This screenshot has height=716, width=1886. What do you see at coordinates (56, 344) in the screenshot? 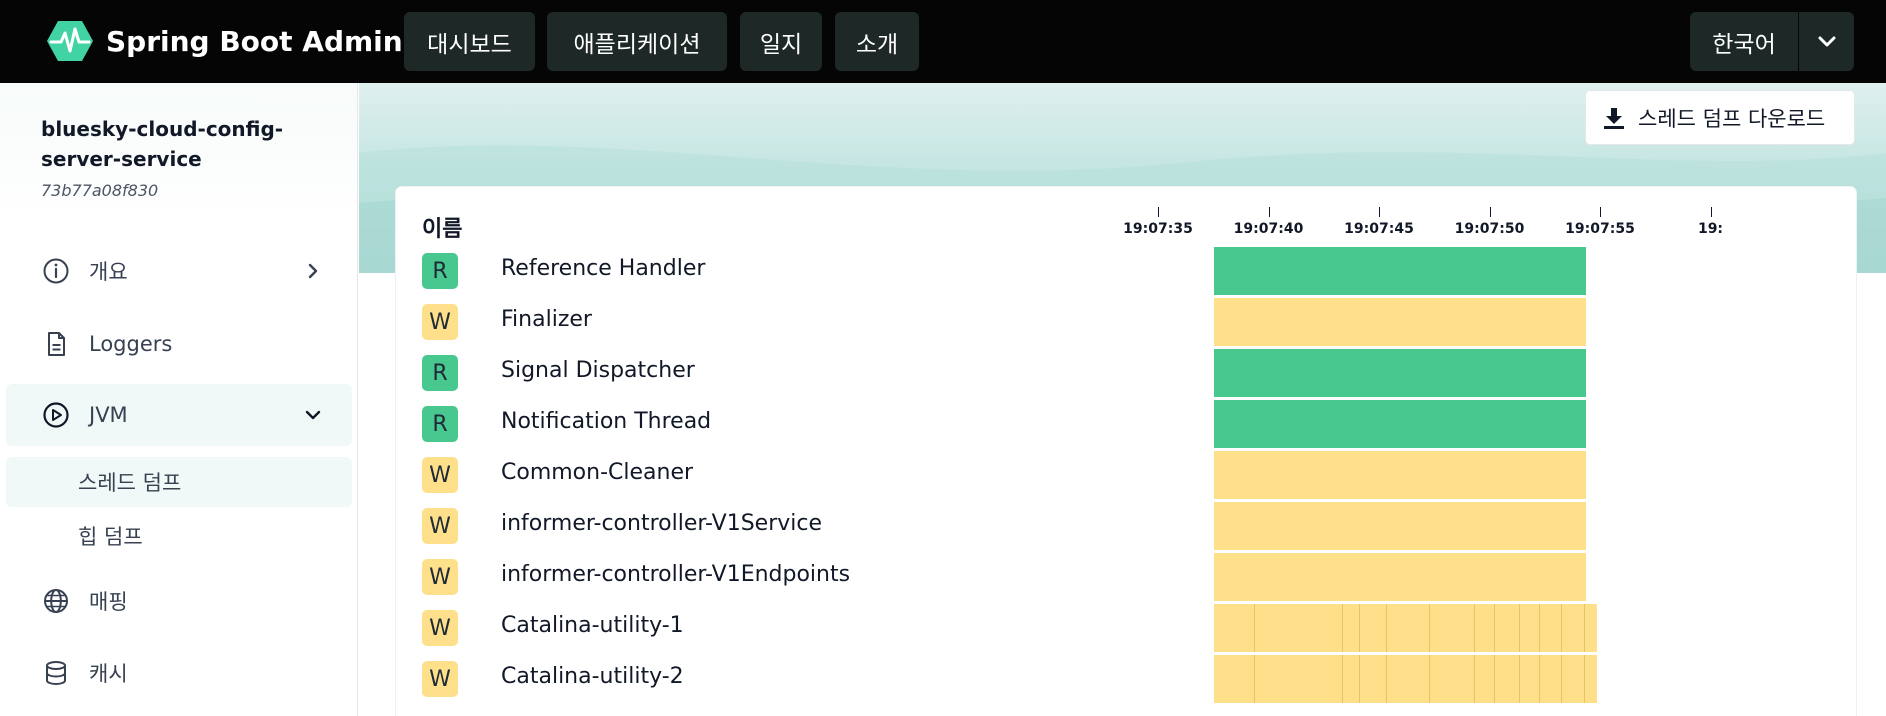
I see `file-text-icon` at bounding box center [56, 344].